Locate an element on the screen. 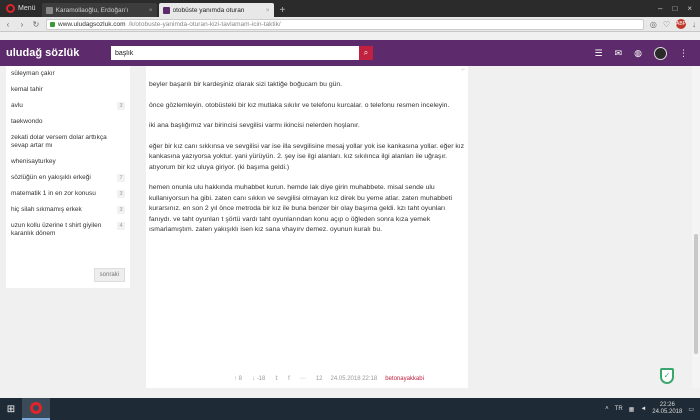 Image resolution: width=700 pixels, height=420 pixels. tab-karamollaoglu: Karamollaoğlu, Erdoğan'ı × is located at coordinates (99, 10).